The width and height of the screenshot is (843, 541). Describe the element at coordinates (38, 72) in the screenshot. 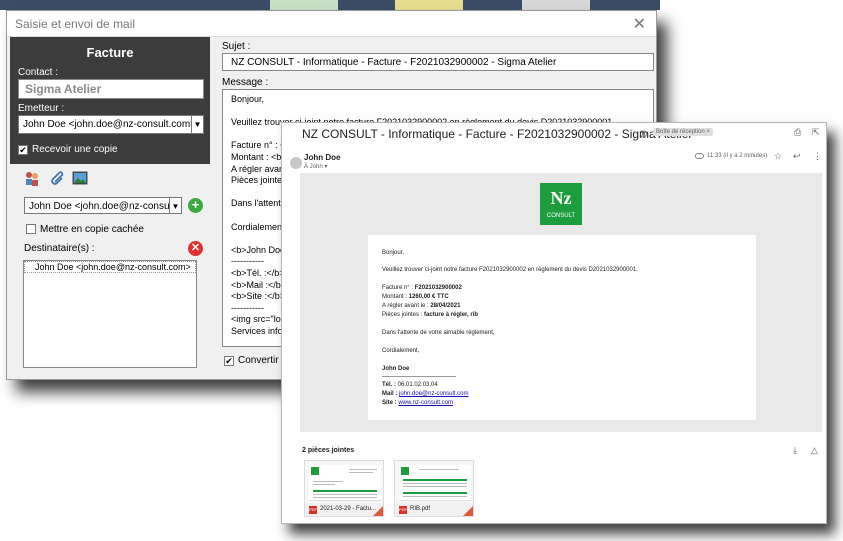

I see `contact-label: Contact :` at that location.